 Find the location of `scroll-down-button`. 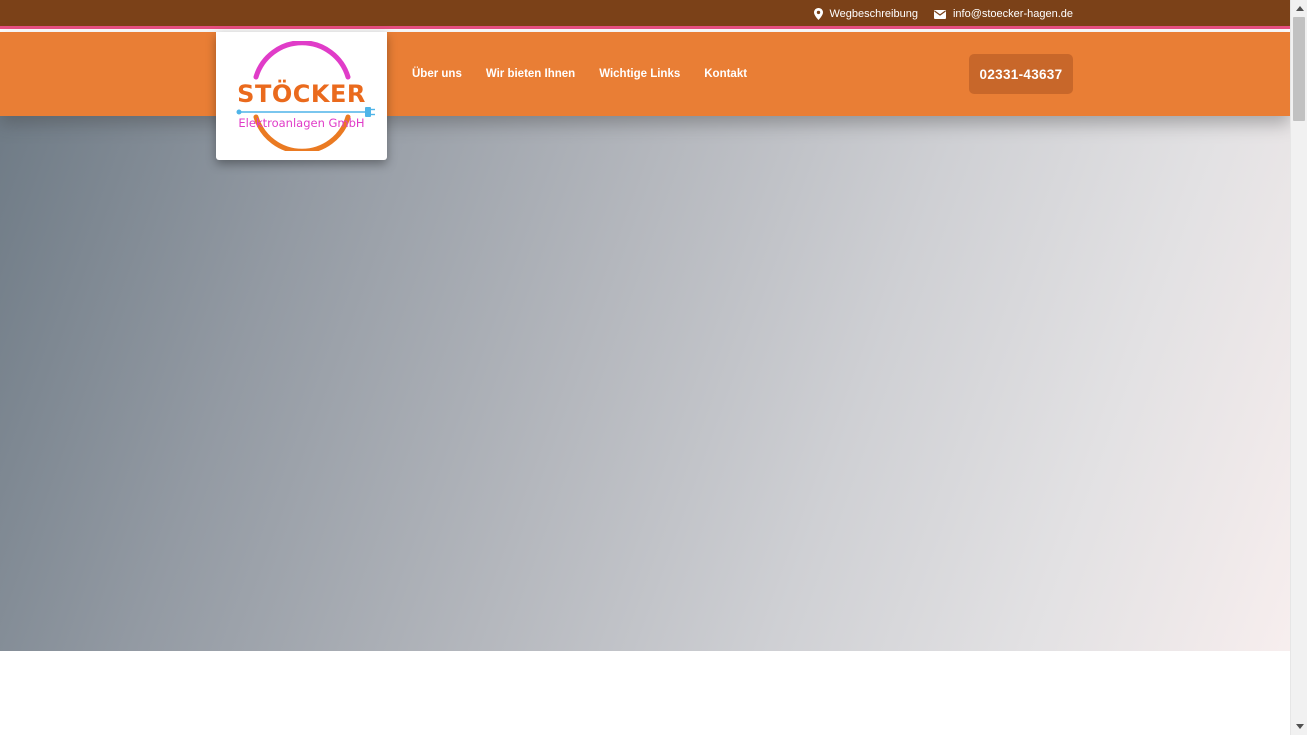

scroll-down-button is located at coordinates (1299, 726).